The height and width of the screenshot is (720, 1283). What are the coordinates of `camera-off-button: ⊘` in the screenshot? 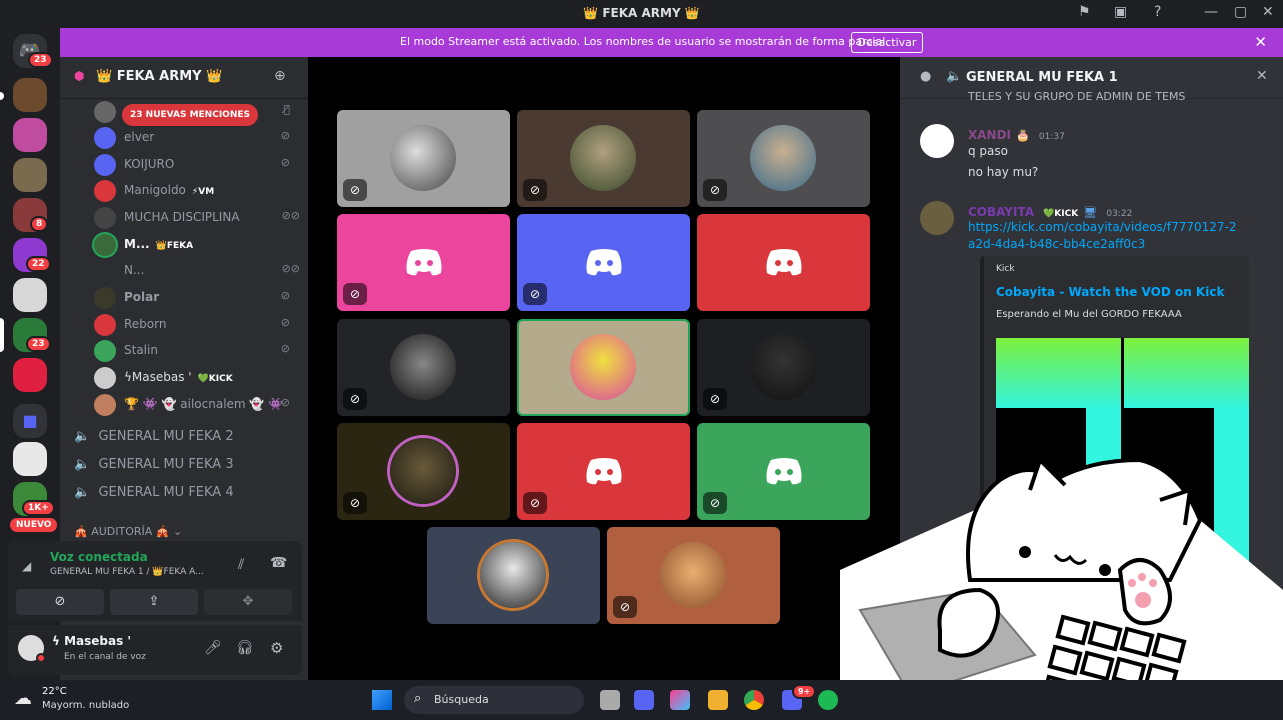 It's located at (60, 602).